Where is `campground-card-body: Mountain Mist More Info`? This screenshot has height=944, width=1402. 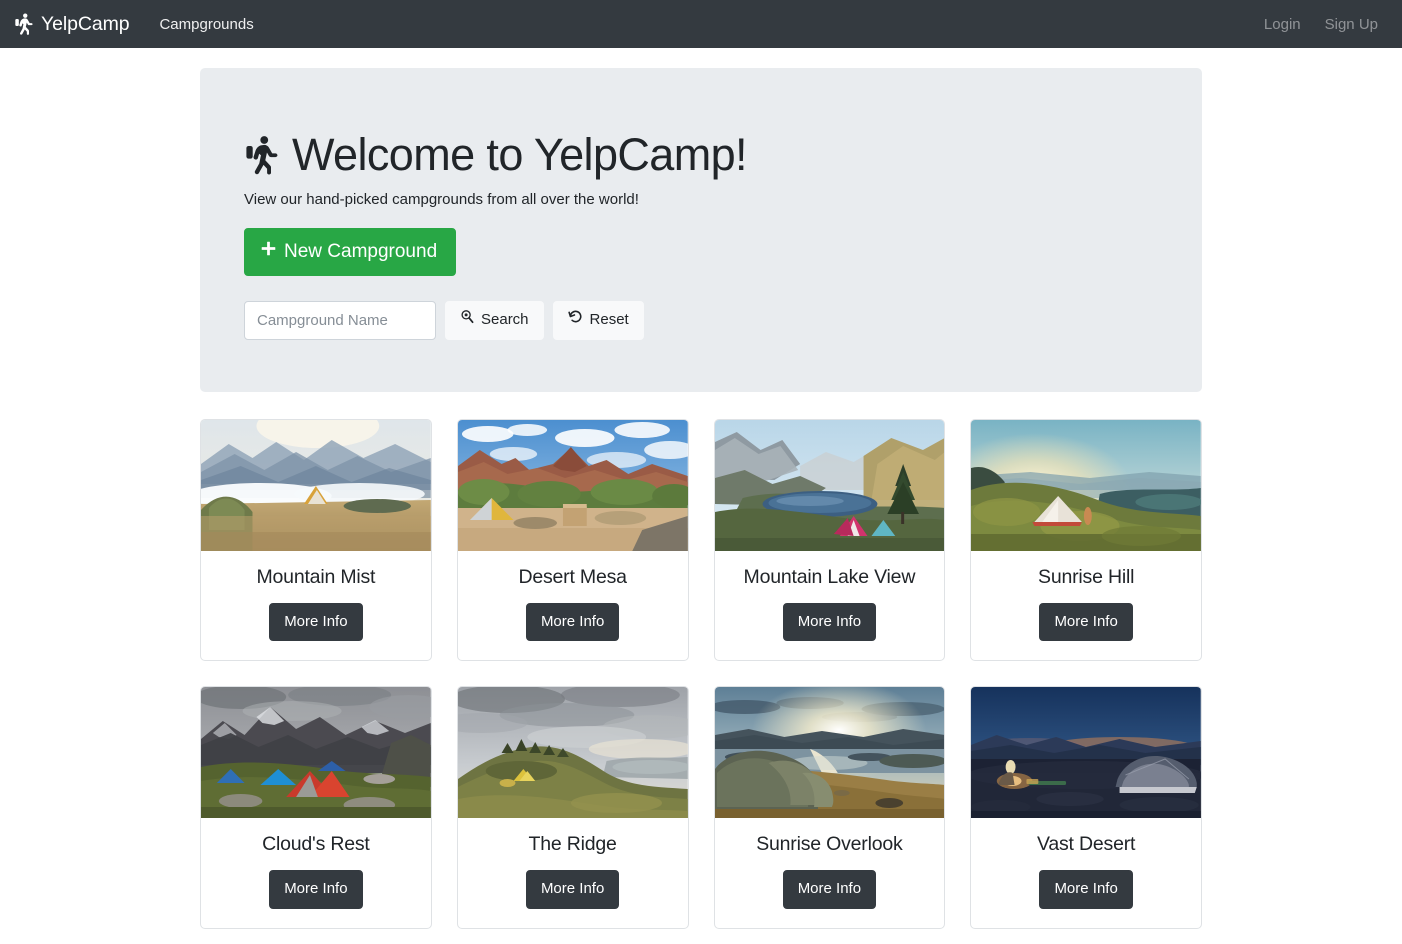 campground-card-body: Mountain Mist More Info is located at coordinates (316, 606).